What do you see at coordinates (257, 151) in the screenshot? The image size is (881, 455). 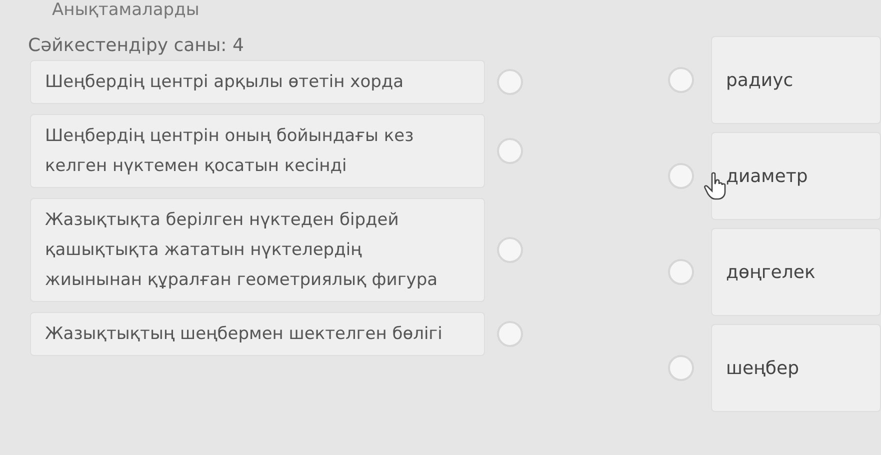 I see `definition-card: Шеңбердің центрін оның бойындағы кез келген нүктемен қосатын кесінді` at bounding box center [257, 151].